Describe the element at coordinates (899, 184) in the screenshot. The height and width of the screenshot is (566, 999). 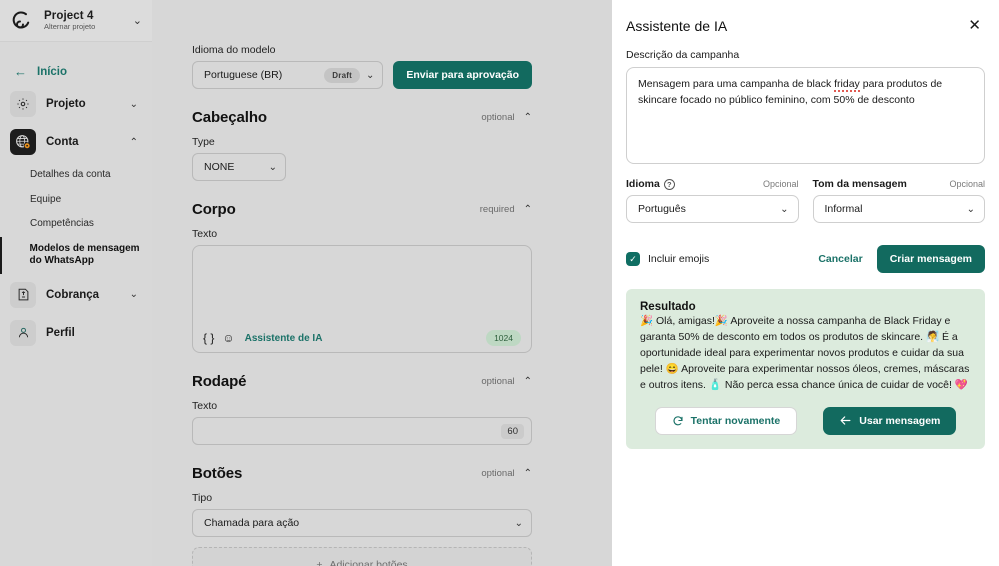
I see `tone-head: Tom da mensagem Opcional` at that location.